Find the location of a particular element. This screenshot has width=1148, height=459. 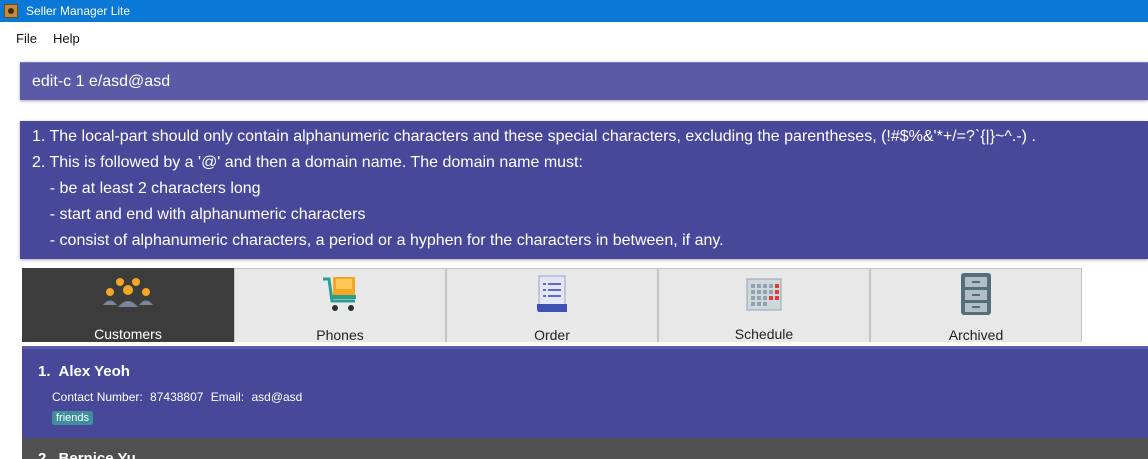

order-document-icon is located at coordinates (552, 294).